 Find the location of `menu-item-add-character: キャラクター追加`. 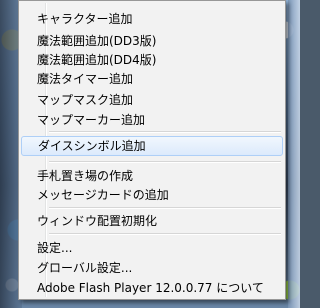

menu-item-add-character: キャラクター追加 is located at coordinates (152, 19).